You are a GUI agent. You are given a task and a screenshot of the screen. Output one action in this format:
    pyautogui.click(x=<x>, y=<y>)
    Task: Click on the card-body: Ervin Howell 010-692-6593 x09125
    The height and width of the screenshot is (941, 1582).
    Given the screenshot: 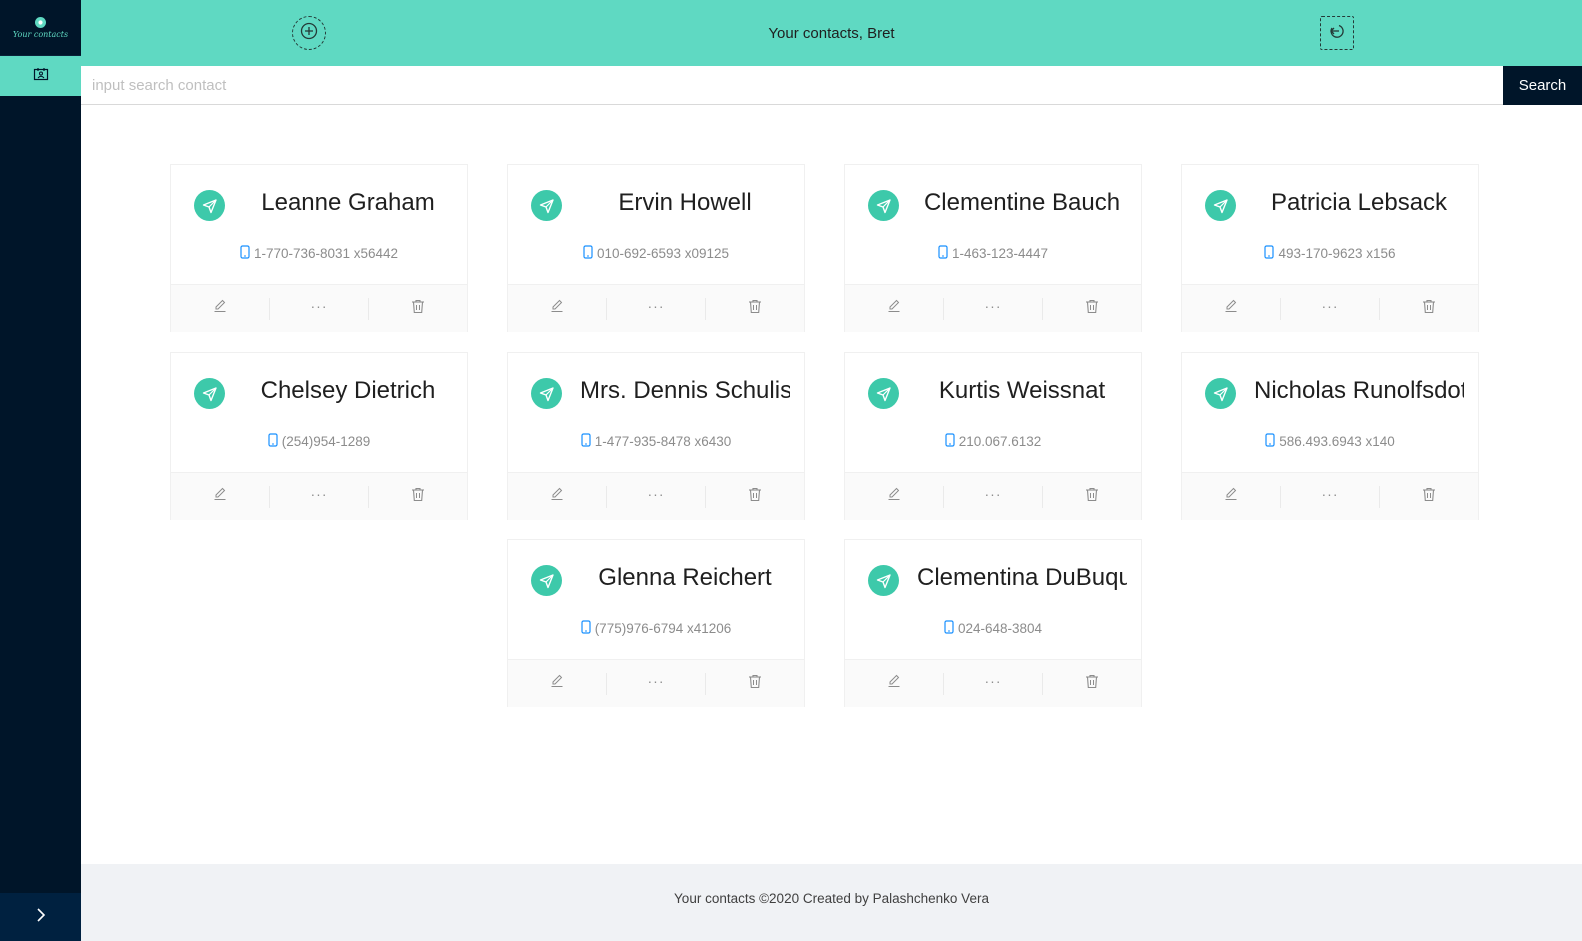 What is the action you would take?
    pyautogui.click(x=656, y=224)
    